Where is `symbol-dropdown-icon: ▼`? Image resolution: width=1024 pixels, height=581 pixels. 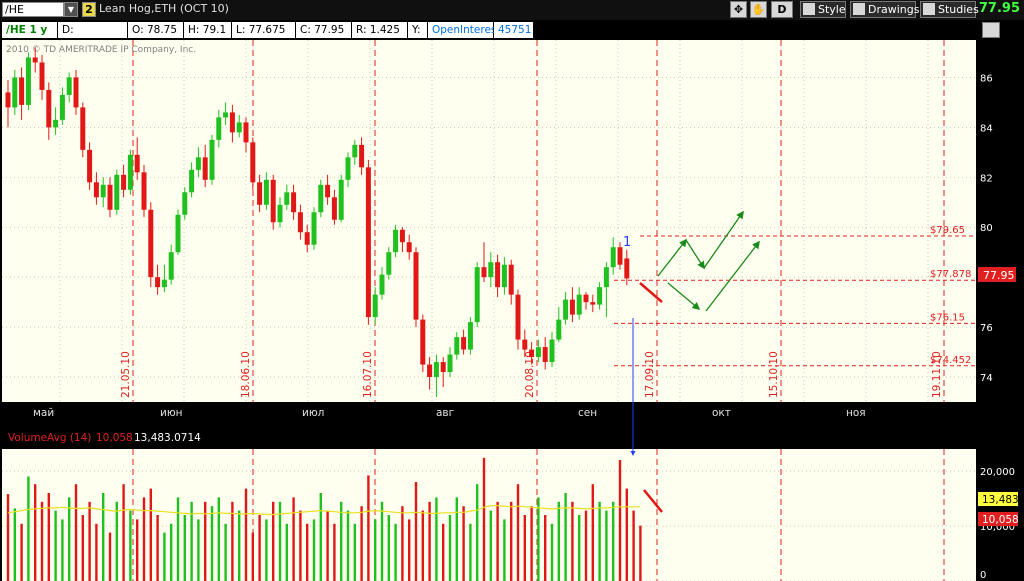
symbol-dropdown-icon: ▼ is located at coordinates (71, 9).